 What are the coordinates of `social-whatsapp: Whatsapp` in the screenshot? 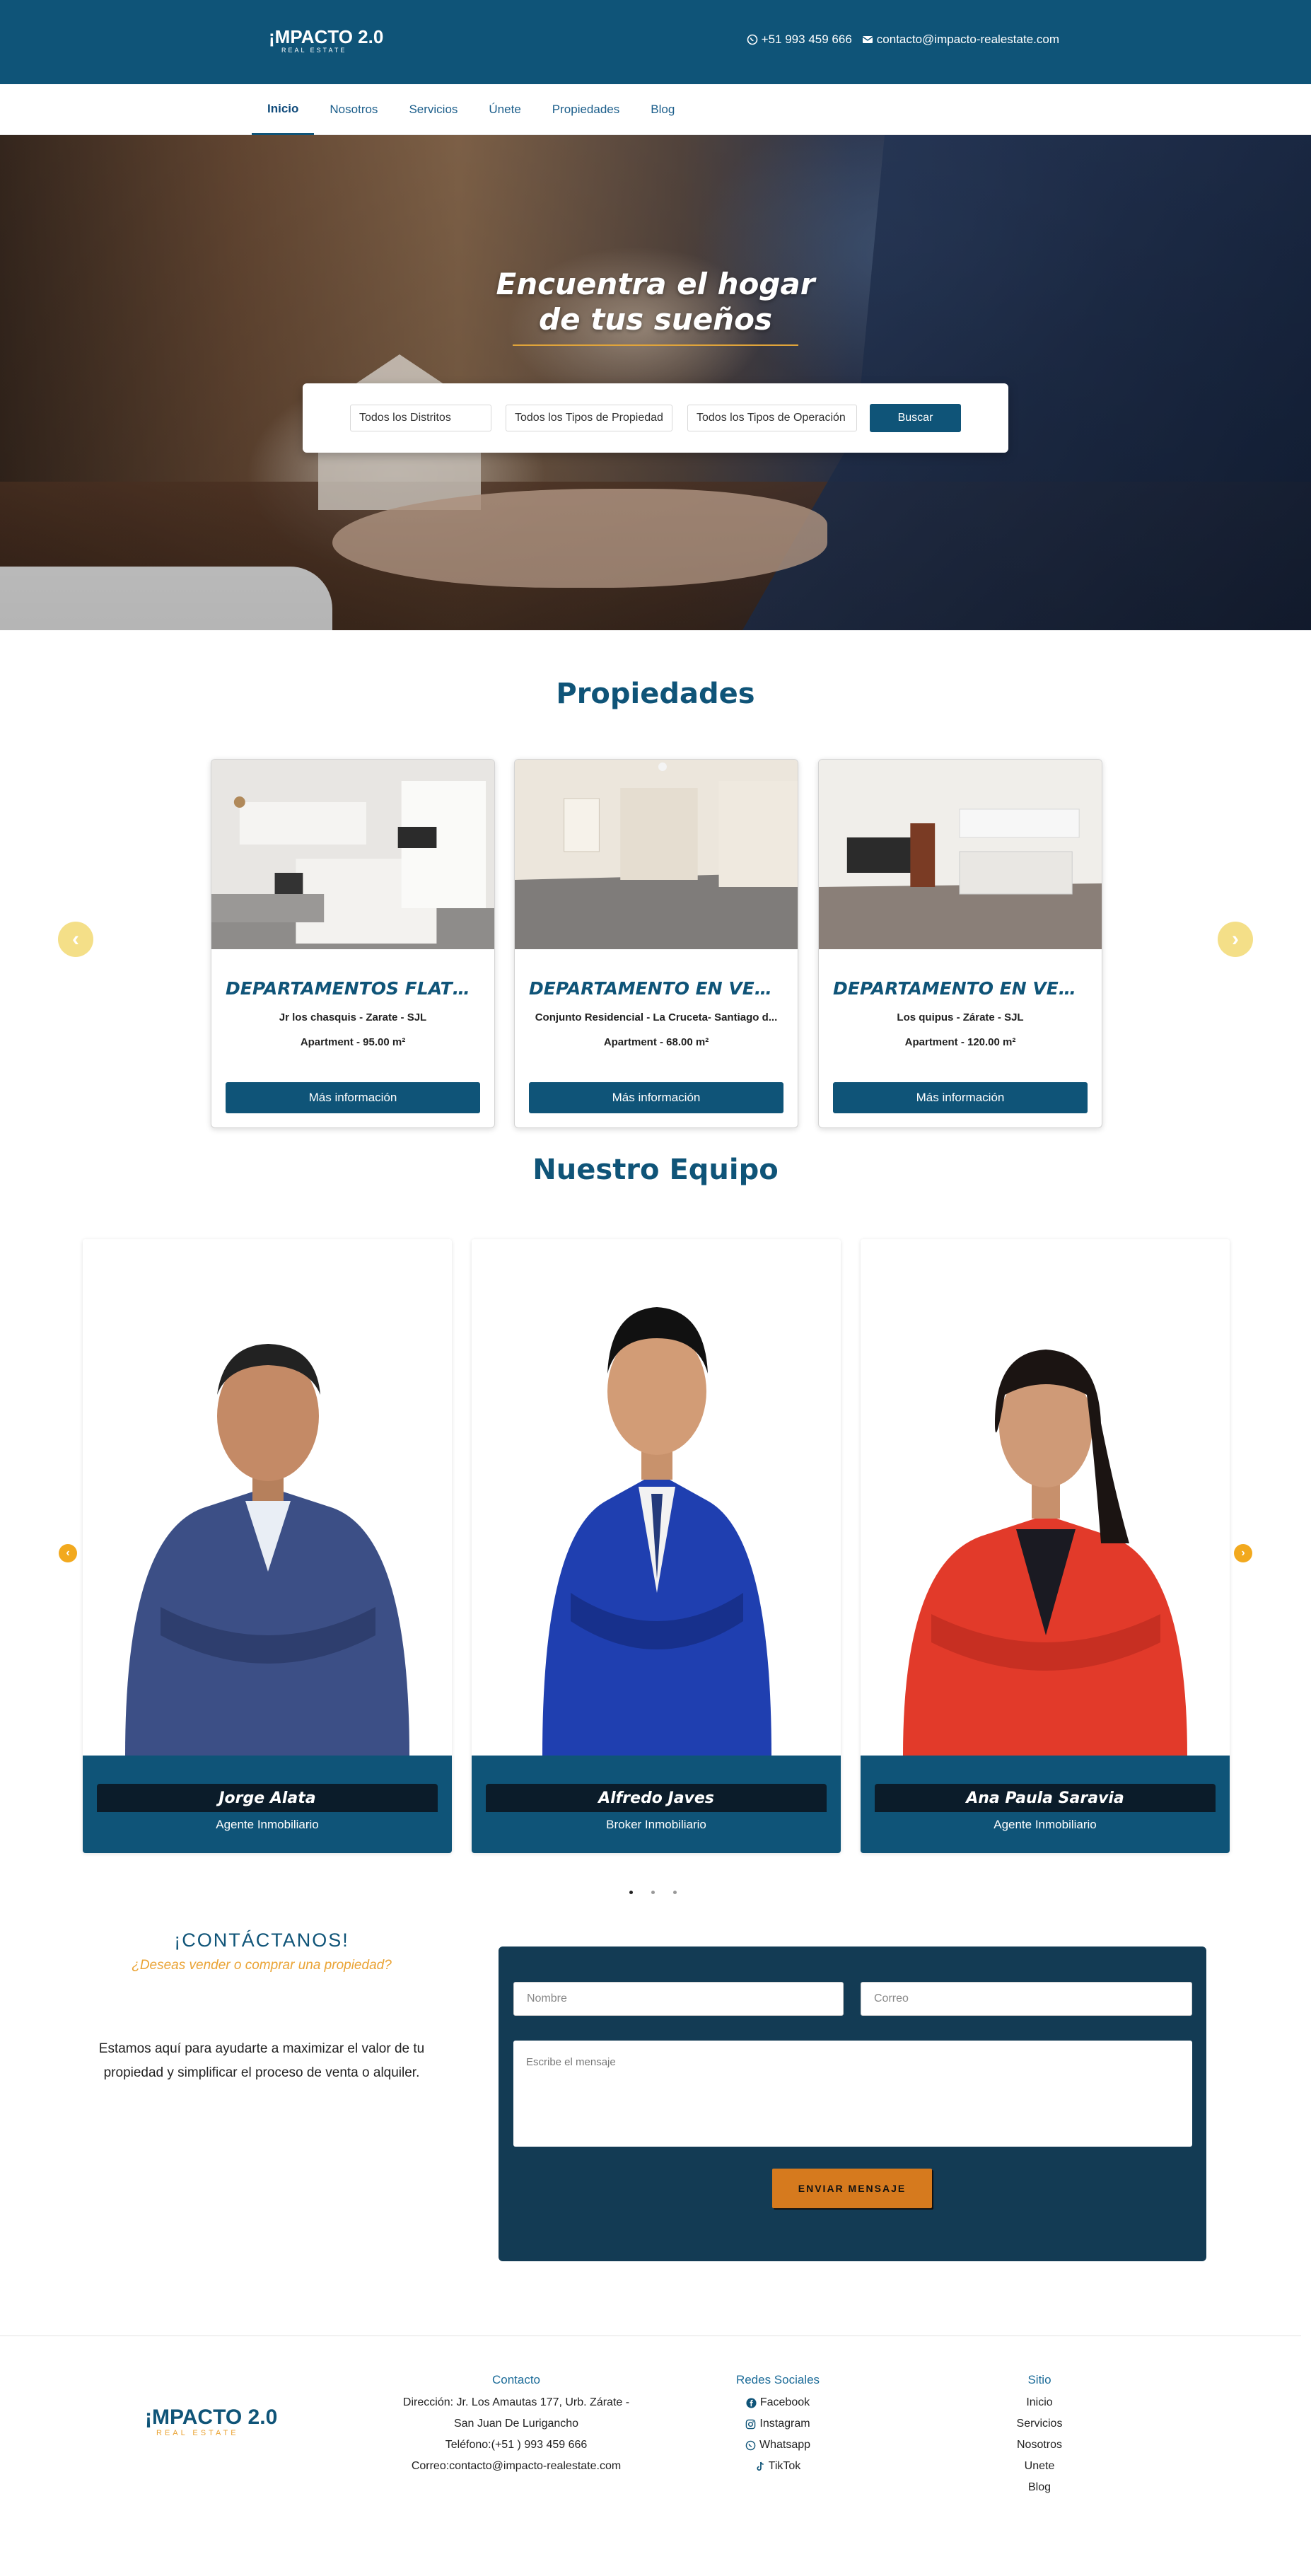 It's located at (778, 2445).